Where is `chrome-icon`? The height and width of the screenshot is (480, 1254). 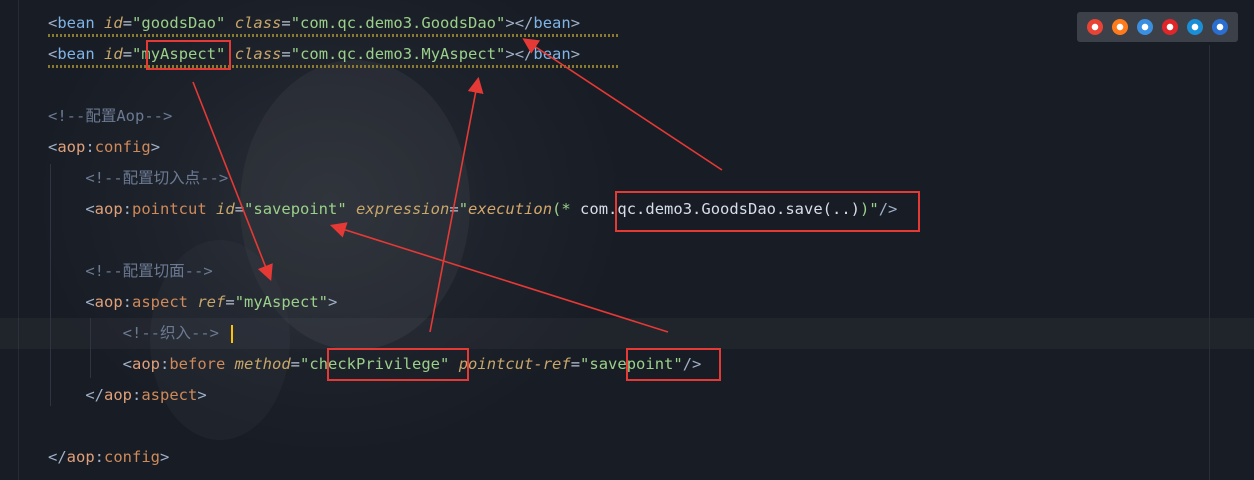 chrome-icon is located at coordinates (1095, 27).